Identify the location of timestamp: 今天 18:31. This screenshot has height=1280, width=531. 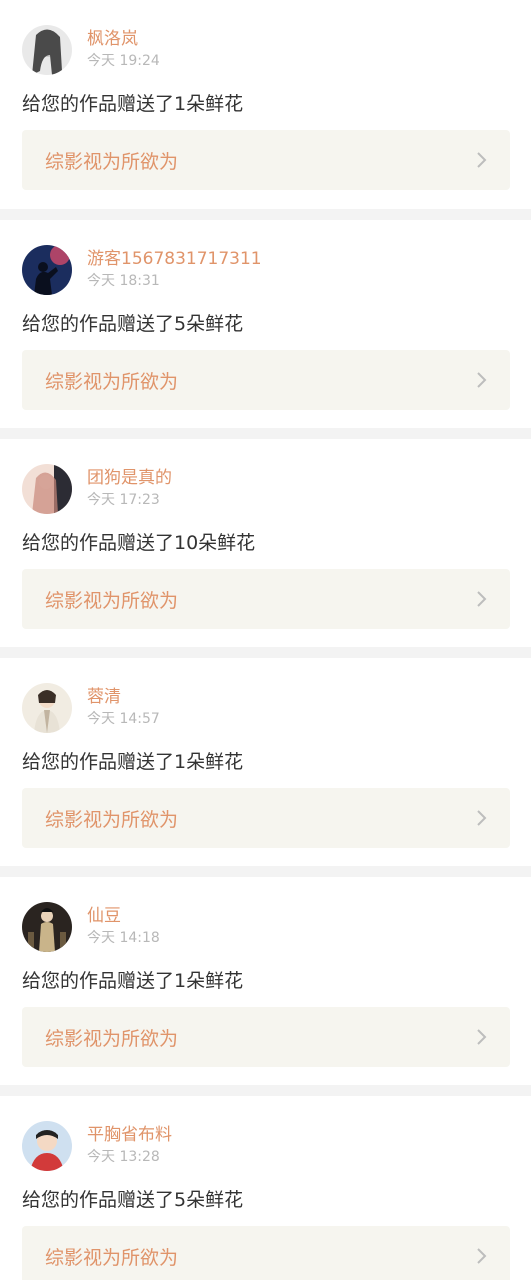
(123, 281).